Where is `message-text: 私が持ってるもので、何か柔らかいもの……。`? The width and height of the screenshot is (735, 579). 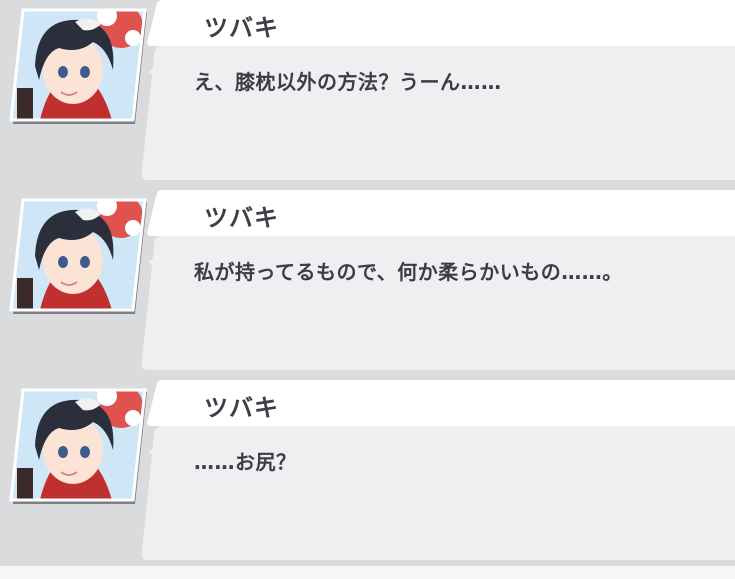
message-text: 私が持ってるもので、何か柔らかいもの……。 is located at coordinates (408, 272).